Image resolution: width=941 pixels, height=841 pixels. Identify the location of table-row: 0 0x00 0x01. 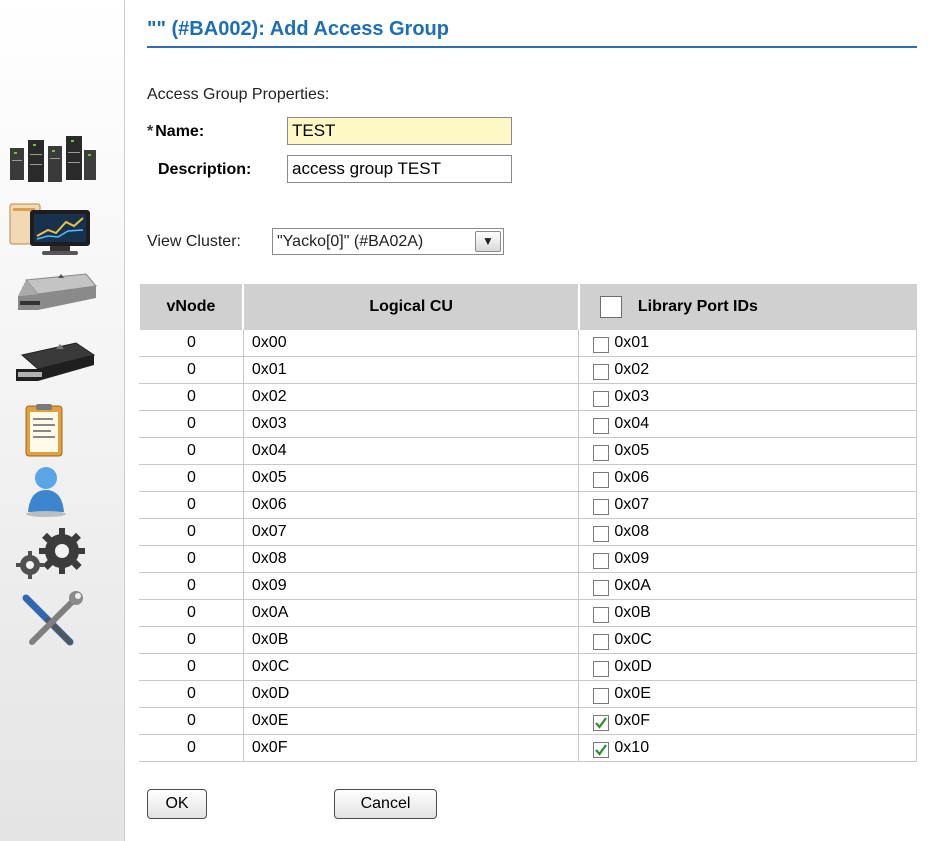
(528, 343).